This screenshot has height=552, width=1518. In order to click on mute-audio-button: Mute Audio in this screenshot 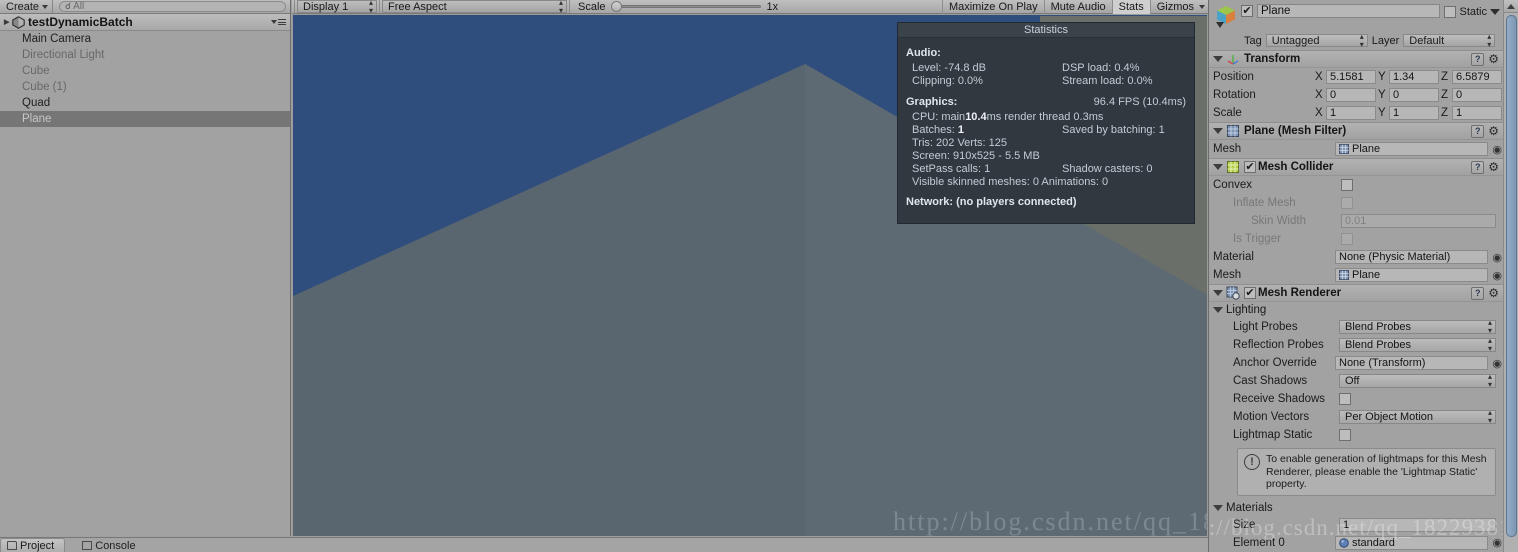, I will do `click(1077, 7)`.